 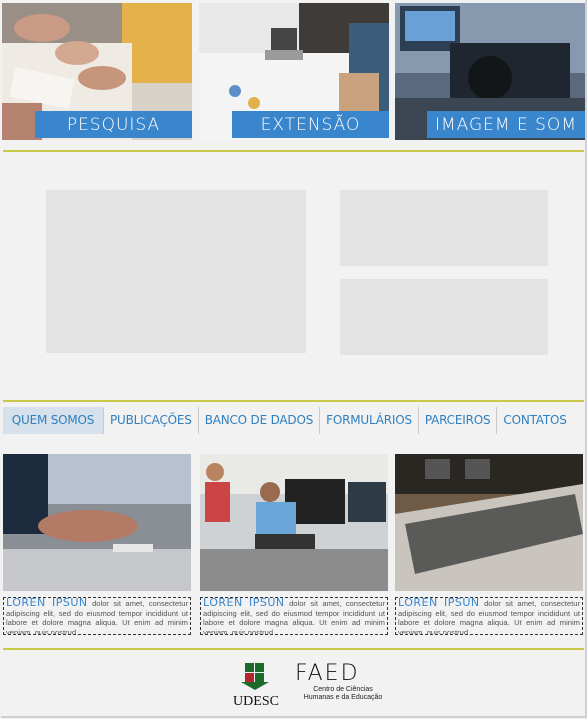 I want to click on faed-line1: Centro de Ciências, so click(x=343, y=689).